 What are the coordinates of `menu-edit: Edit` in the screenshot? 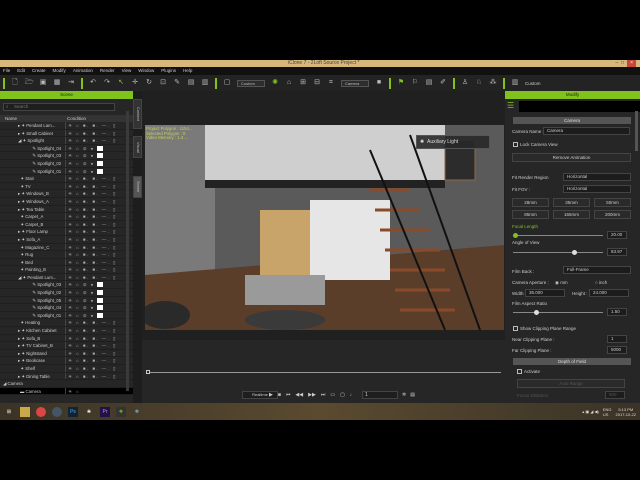 It's located at (21, 71).